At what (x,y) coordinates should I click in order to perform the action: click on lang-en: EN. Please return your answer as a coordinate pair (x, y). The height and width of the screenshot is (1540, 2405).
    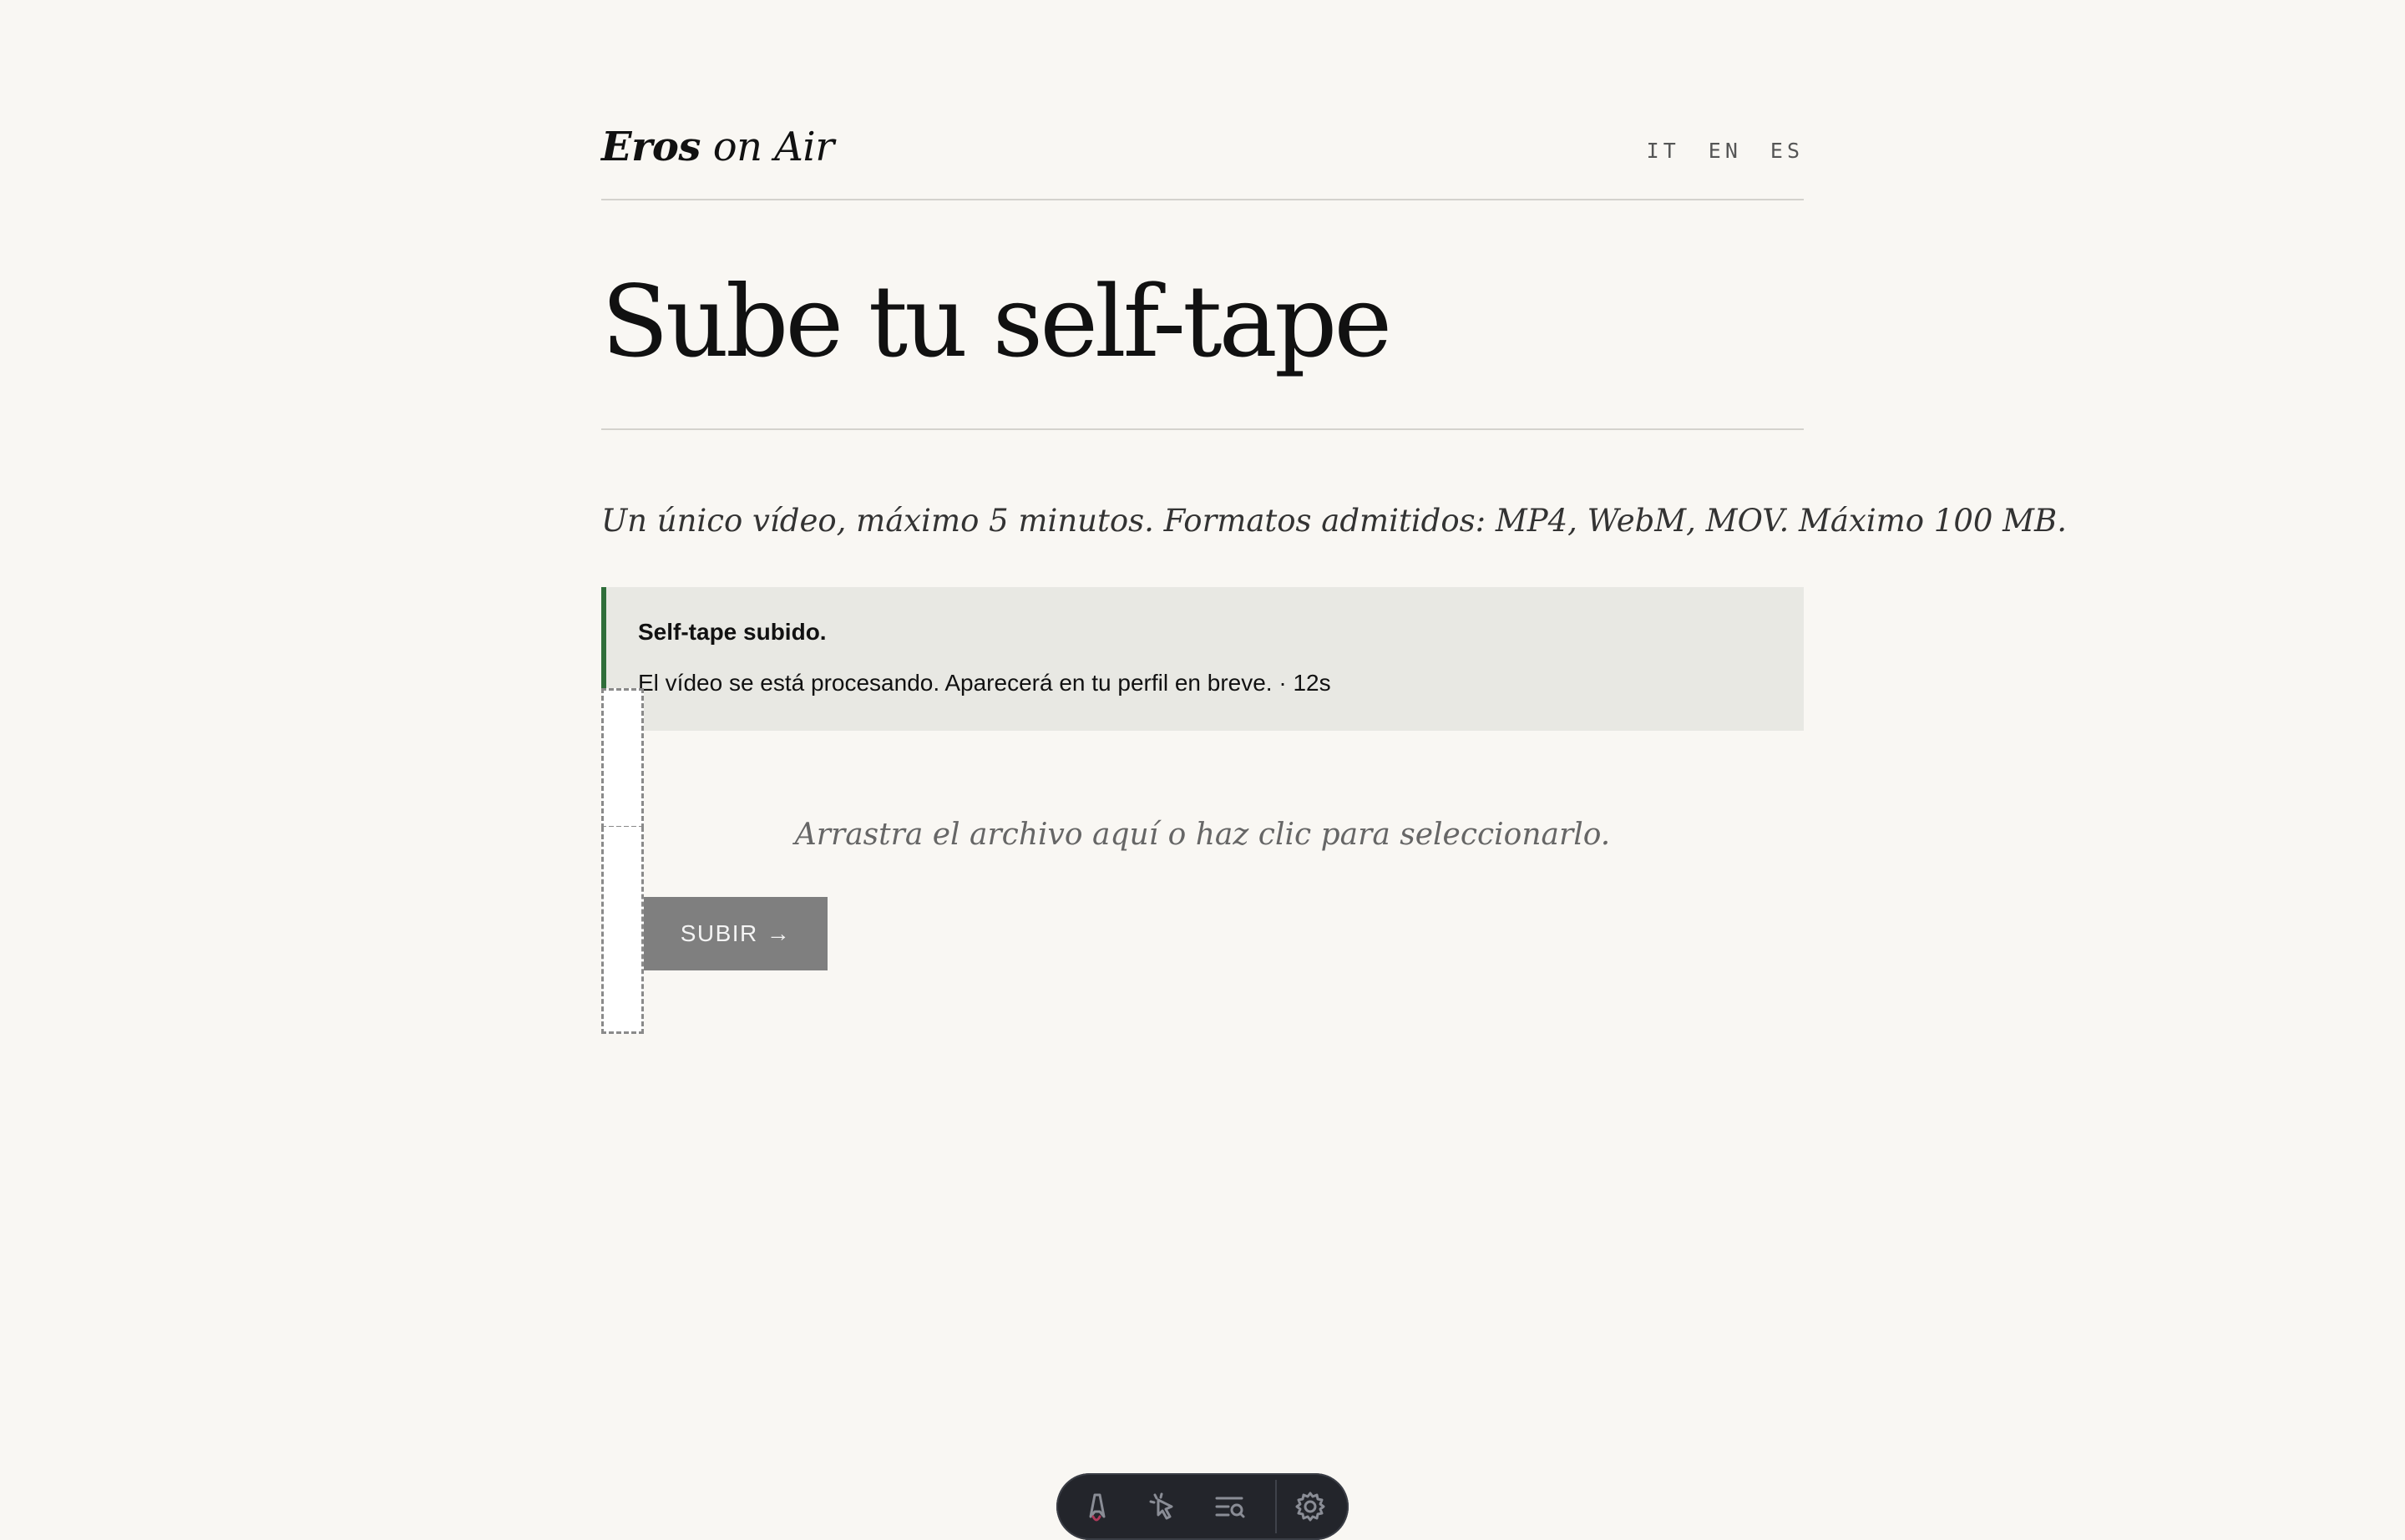
    Looking at the image, I should click on (1726, 151).